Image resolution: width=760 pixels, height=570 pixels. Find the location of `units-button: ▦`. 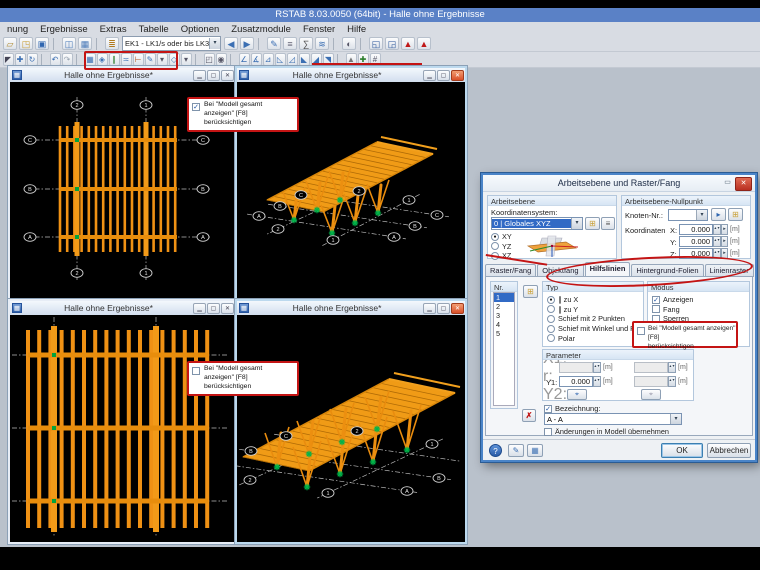

units-button: ▦ is located at coordinates (535, 450).